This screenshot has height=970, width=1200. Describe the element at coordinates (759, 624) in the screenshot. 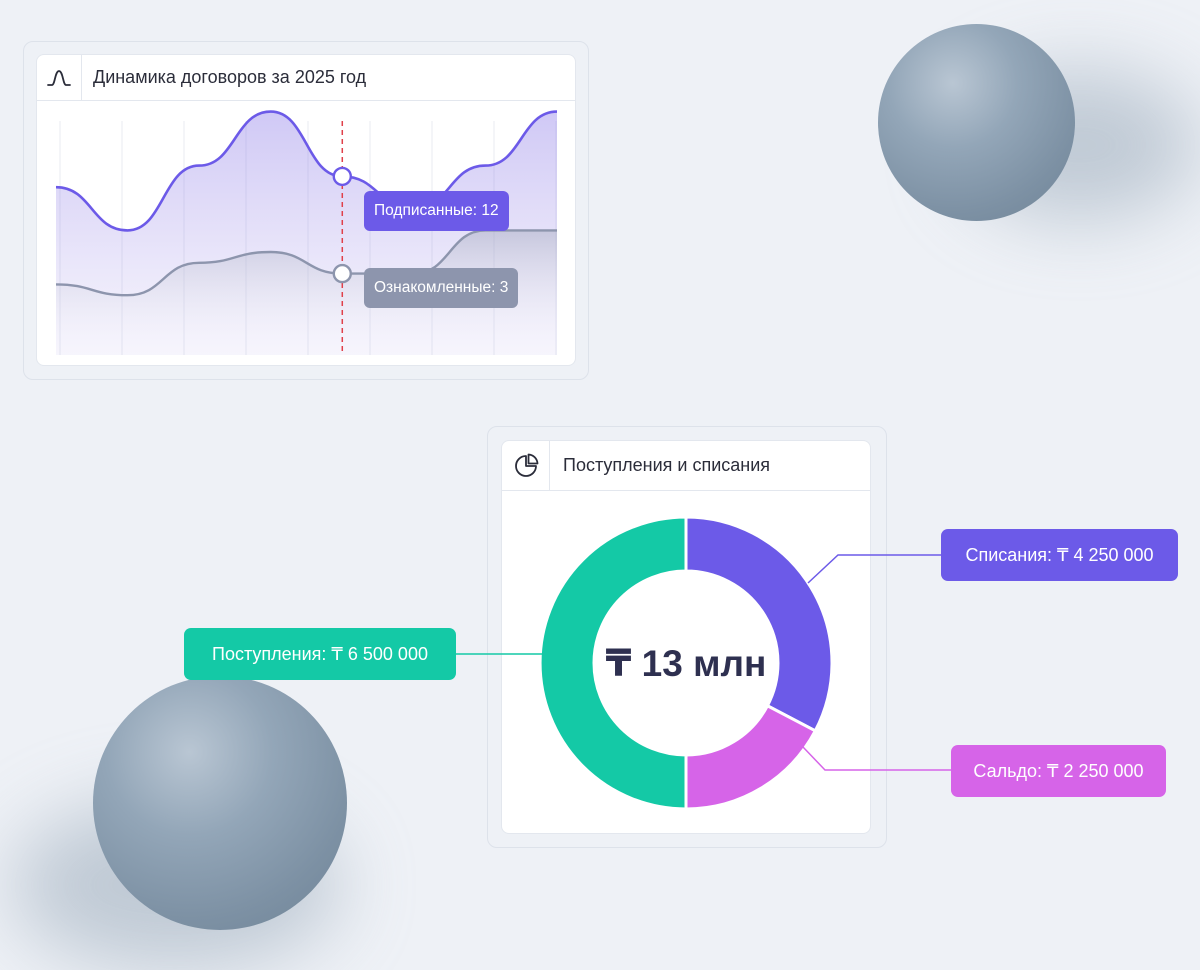

I see `writeoffs-slice` at that location.